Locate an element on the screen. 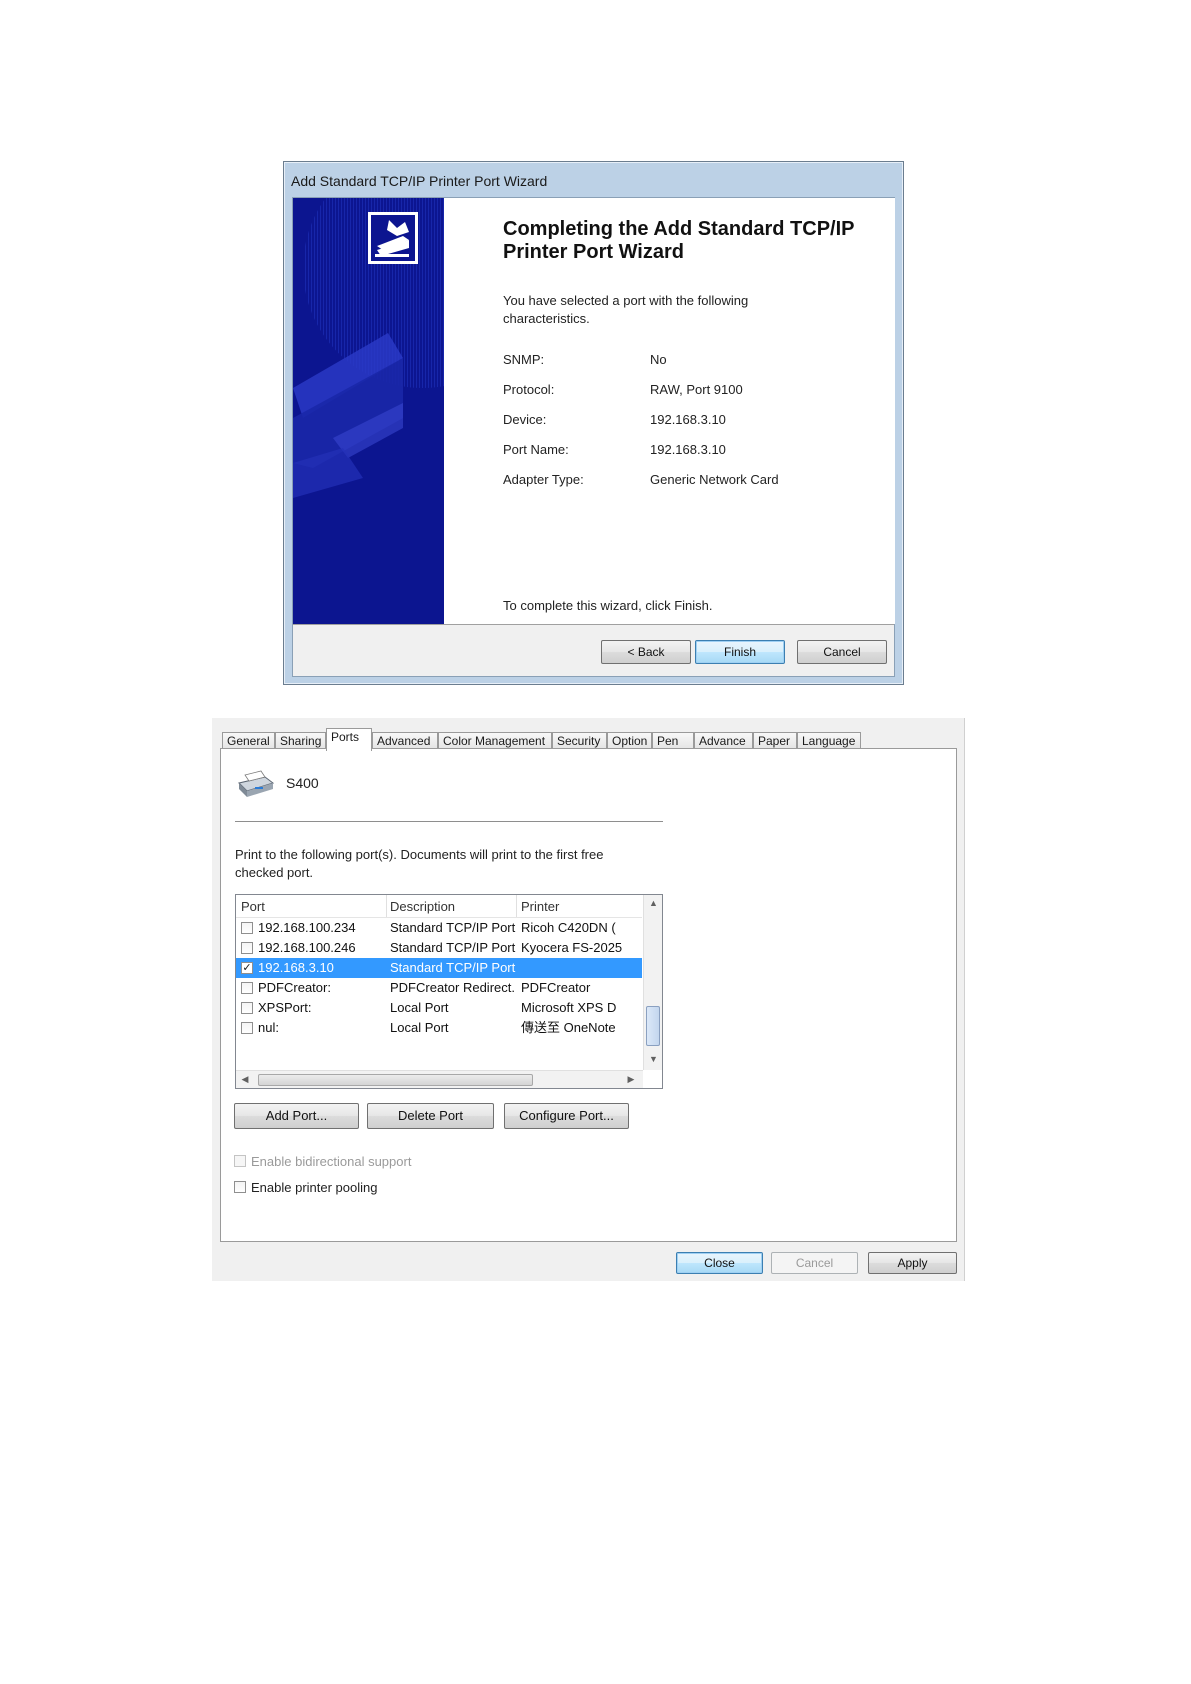 This screenshot has width=1191, height=1684. wizard-cancel-button: Cancel is located at coordinates (842, 652).